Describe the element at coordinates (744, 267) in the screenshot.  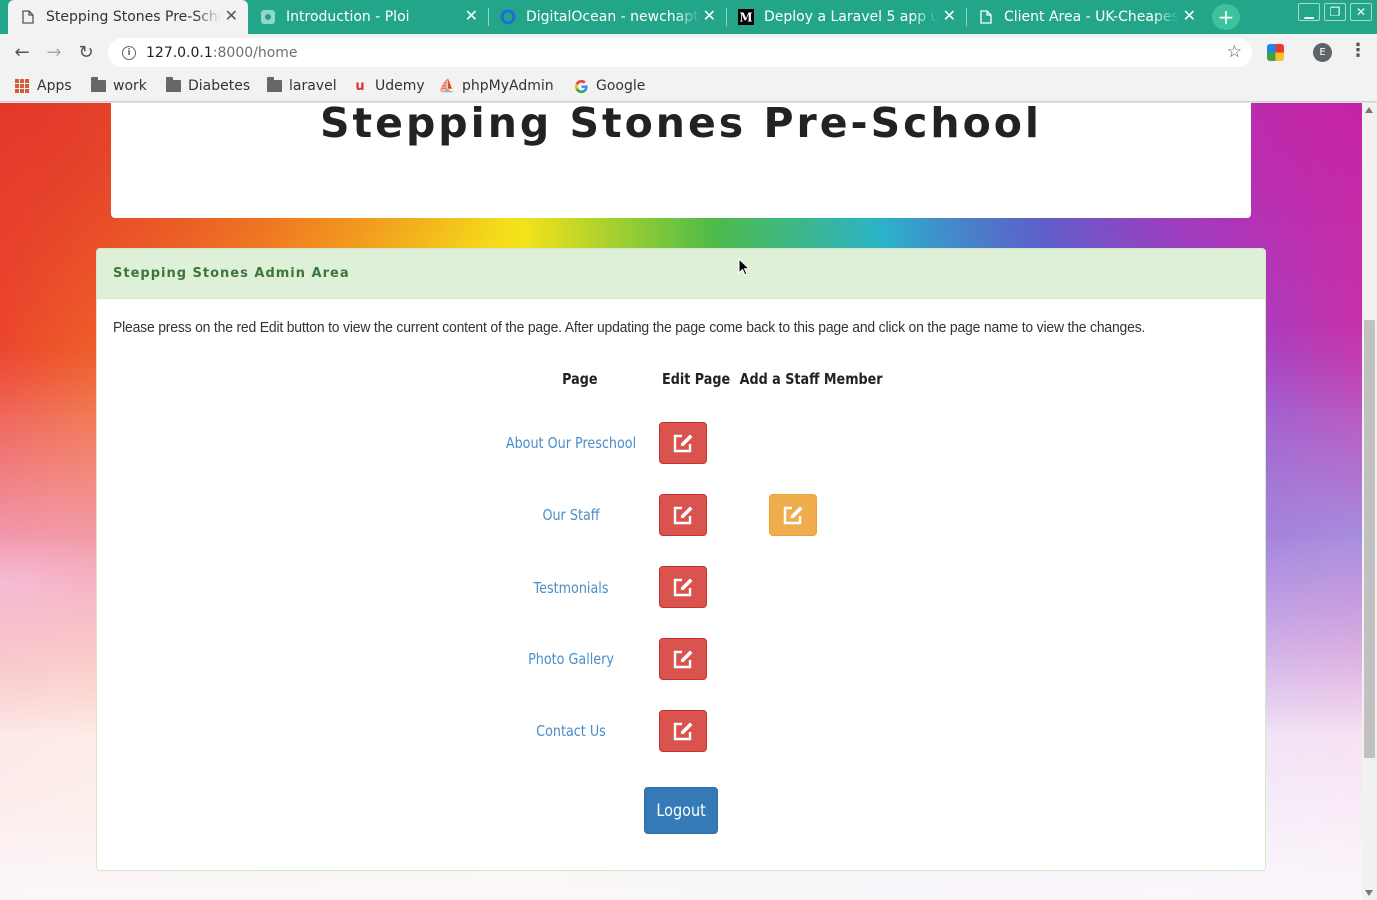
I see `mouse-cursor-icon` at that location.